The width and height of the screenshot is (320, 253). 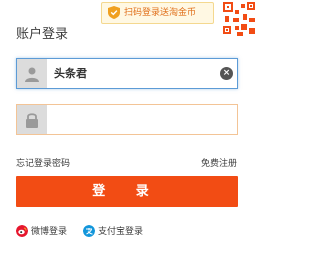 I want to click on lock-icon, so click(x=32, y=119).